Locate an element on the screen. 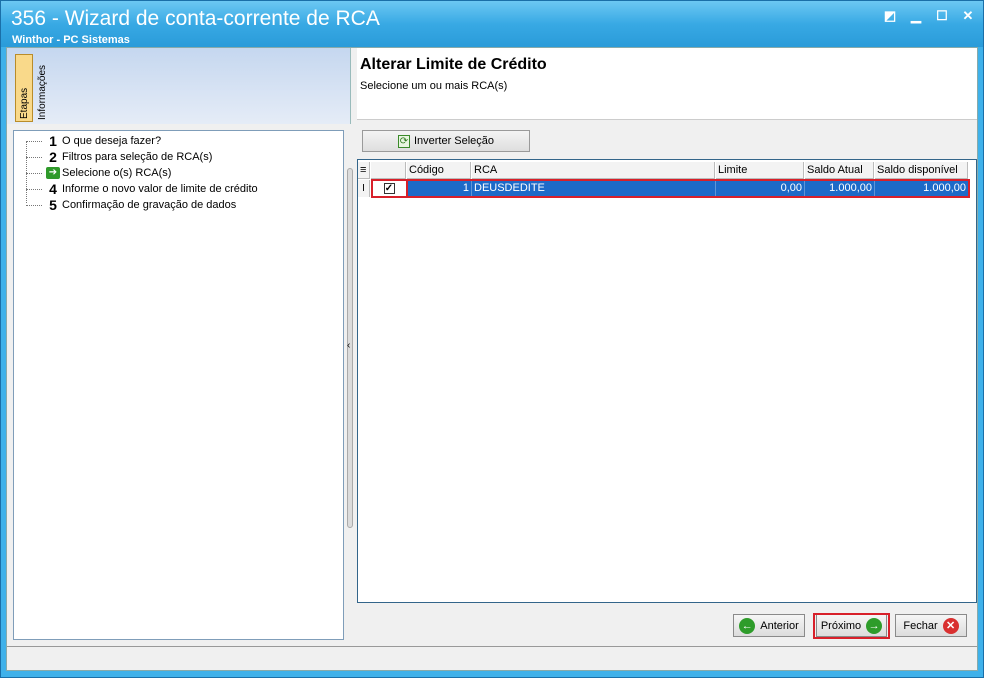 The width and height of the screenshot is (984, 678). chevron-left-icon: ‹ is located at coordinates (348, 345).